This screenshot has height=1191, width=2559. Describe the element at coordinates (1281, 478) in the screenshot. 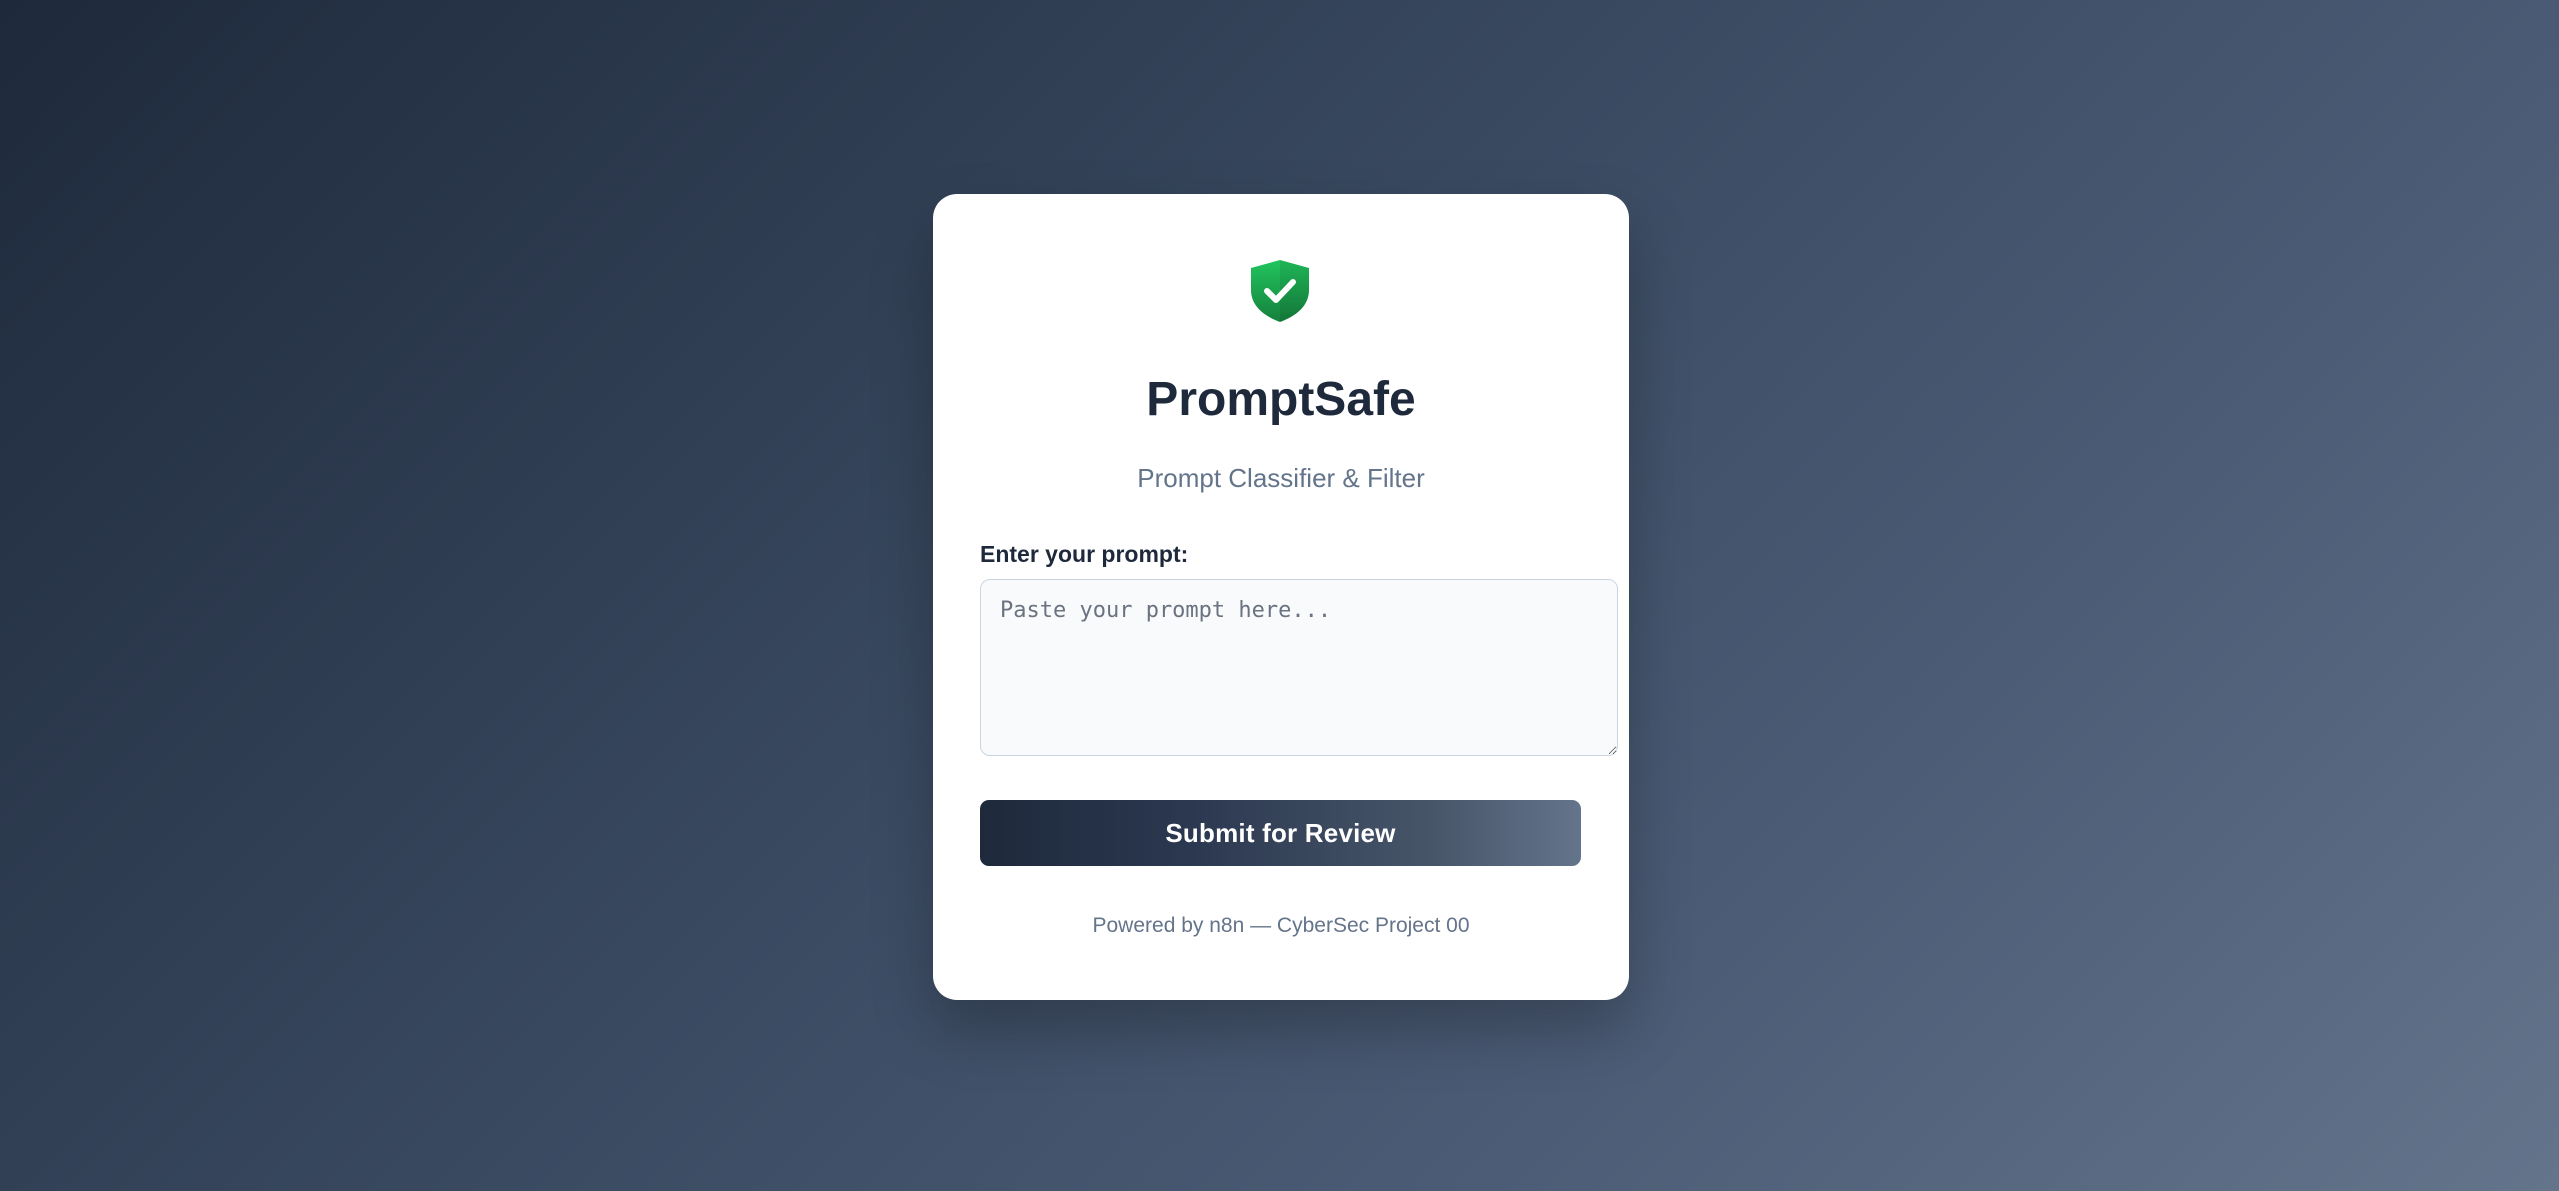

I see `app-subtitle: Prompt Classifier & Filter` at that location.